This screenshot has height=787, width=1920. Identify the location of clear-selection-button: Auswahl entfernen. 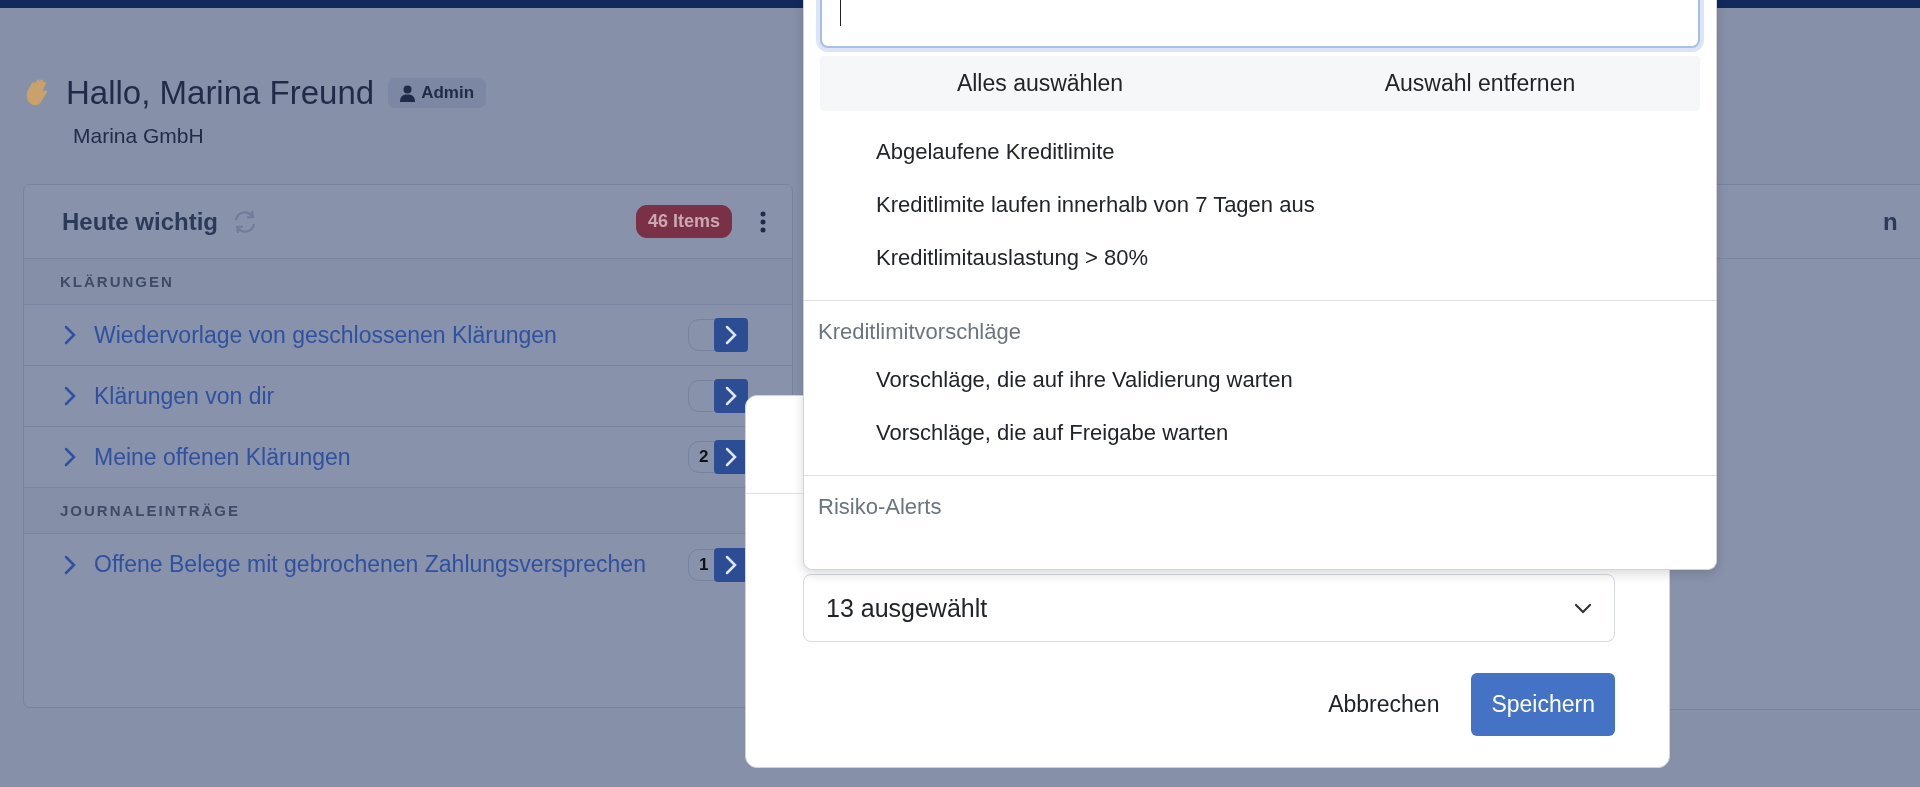
(1480, 83).